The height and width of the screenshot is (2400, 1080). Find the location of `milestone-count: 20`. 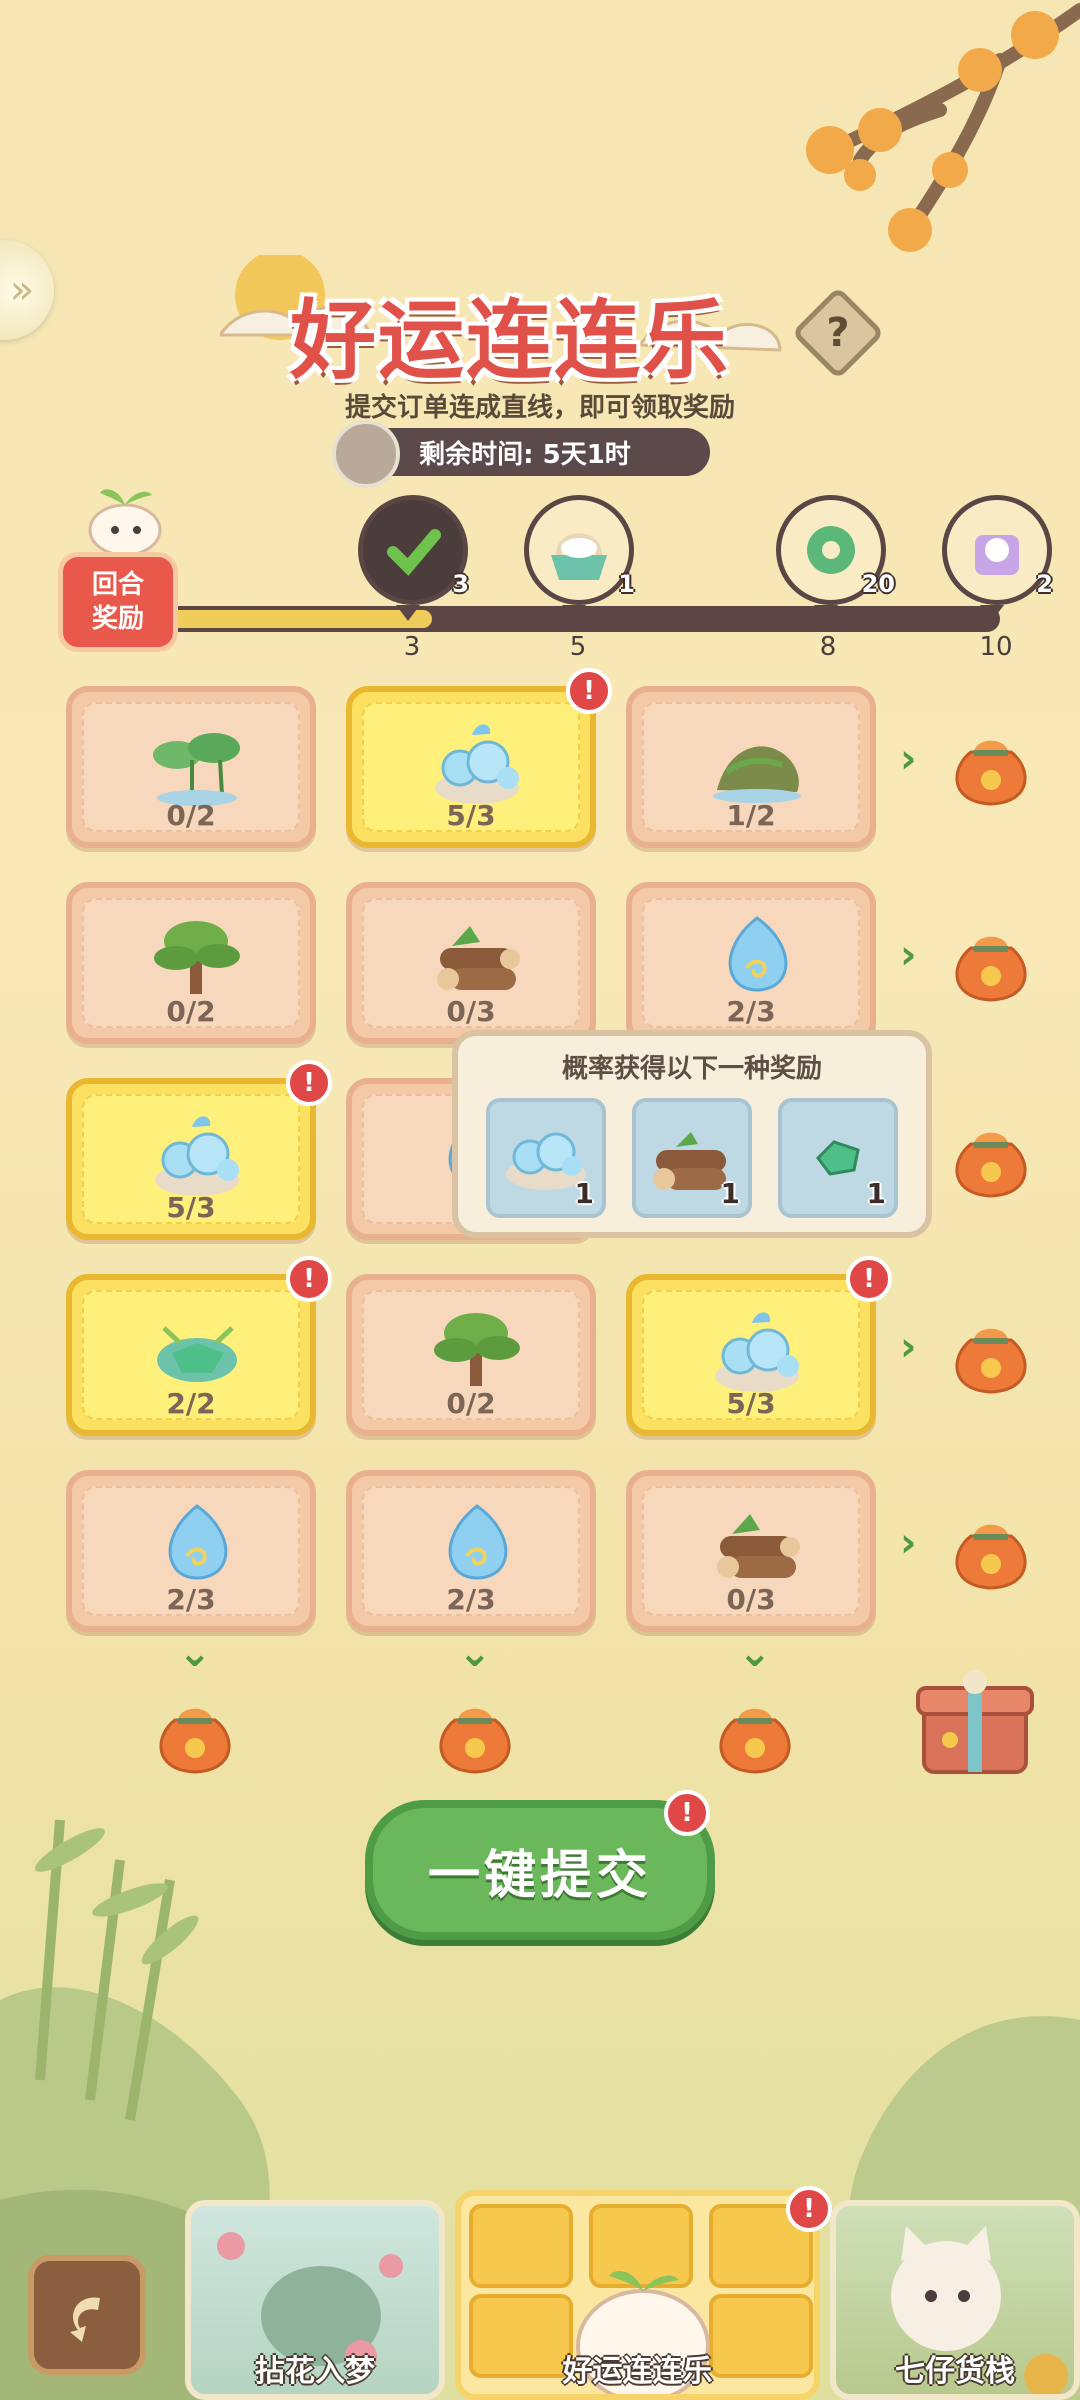

milestone-count: 20 is located at coordinates (878, 584).